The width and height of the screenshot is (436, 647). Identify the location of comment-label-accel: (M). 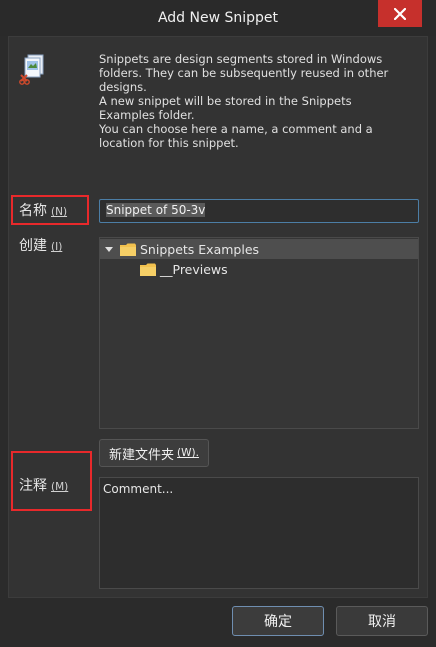
(60, 487).